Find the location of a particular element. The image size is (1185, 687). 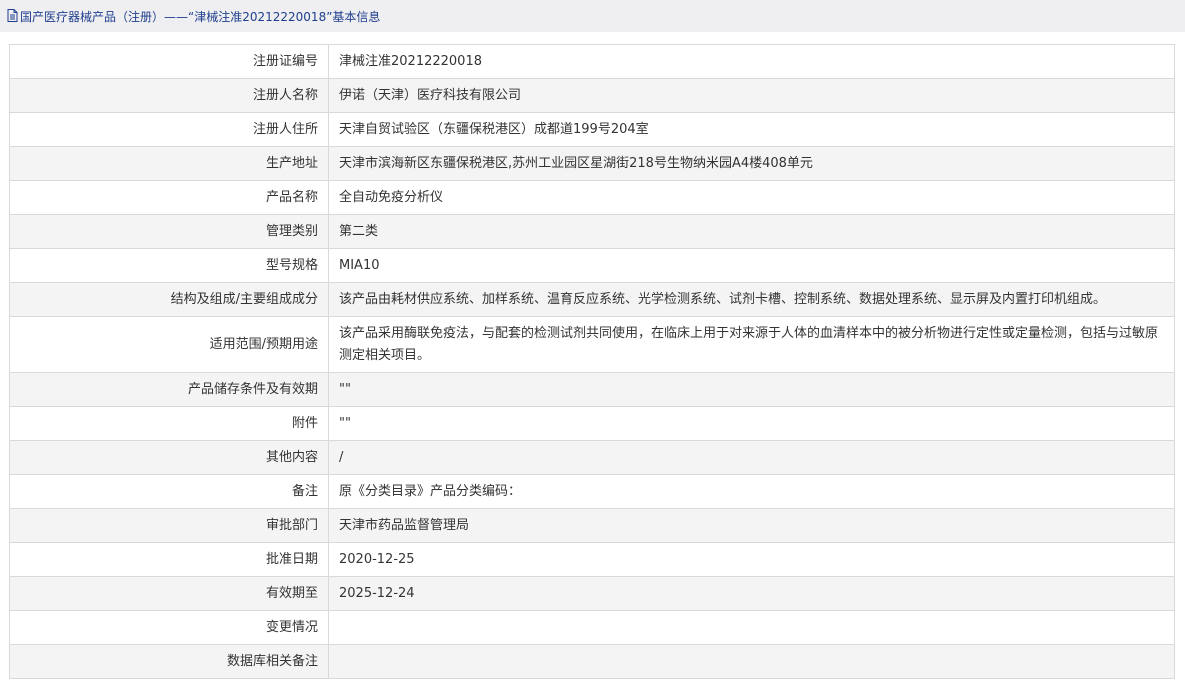

row-label: 批准日期 is located at coordinates (169, 559).